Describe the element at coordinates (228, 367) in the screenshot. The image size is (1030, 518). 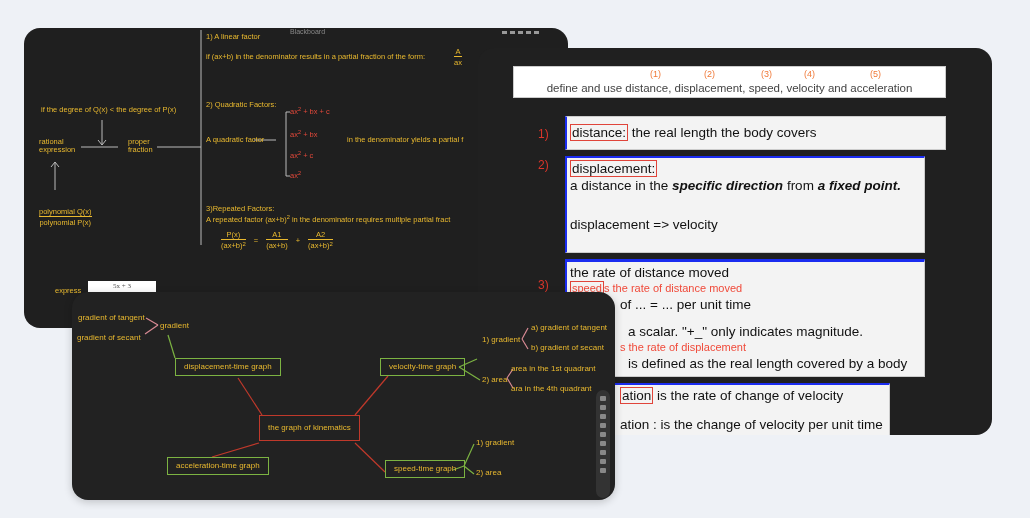
I see `branch-node: displacement-time graph` at that location.